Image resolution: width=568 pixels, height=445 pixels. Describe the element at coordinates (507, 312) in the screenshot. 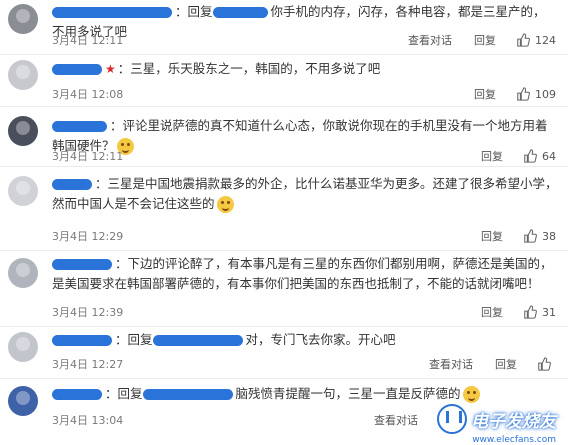

I see `comment-actions: 回复 31` at that location.